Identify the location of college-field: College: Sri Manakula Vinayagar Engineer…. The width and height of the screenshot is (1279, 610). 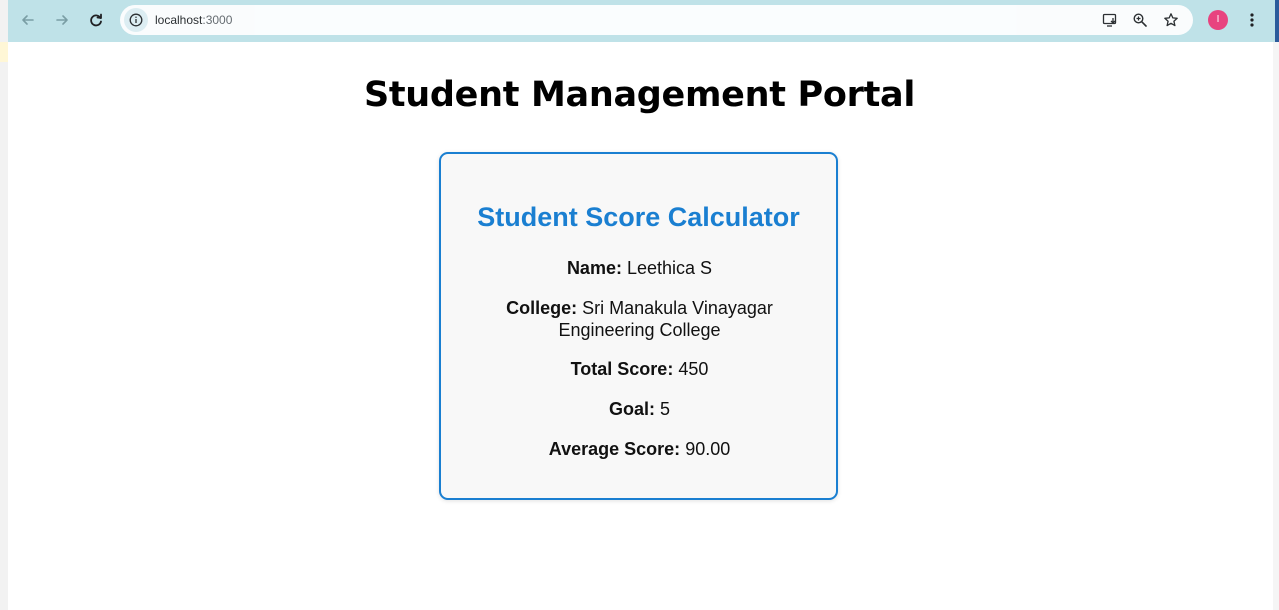
(639, 319).